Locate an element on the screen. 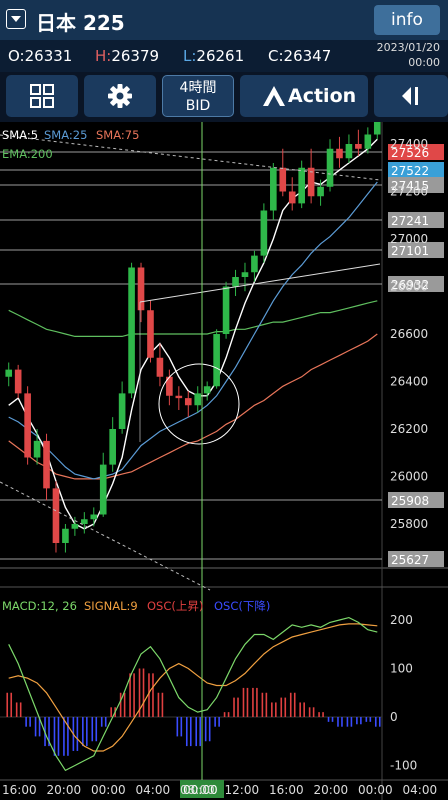 Image resolution: width=448 pixels, height=800 pixels. action-label: Action is located at coordinates (322, 96).